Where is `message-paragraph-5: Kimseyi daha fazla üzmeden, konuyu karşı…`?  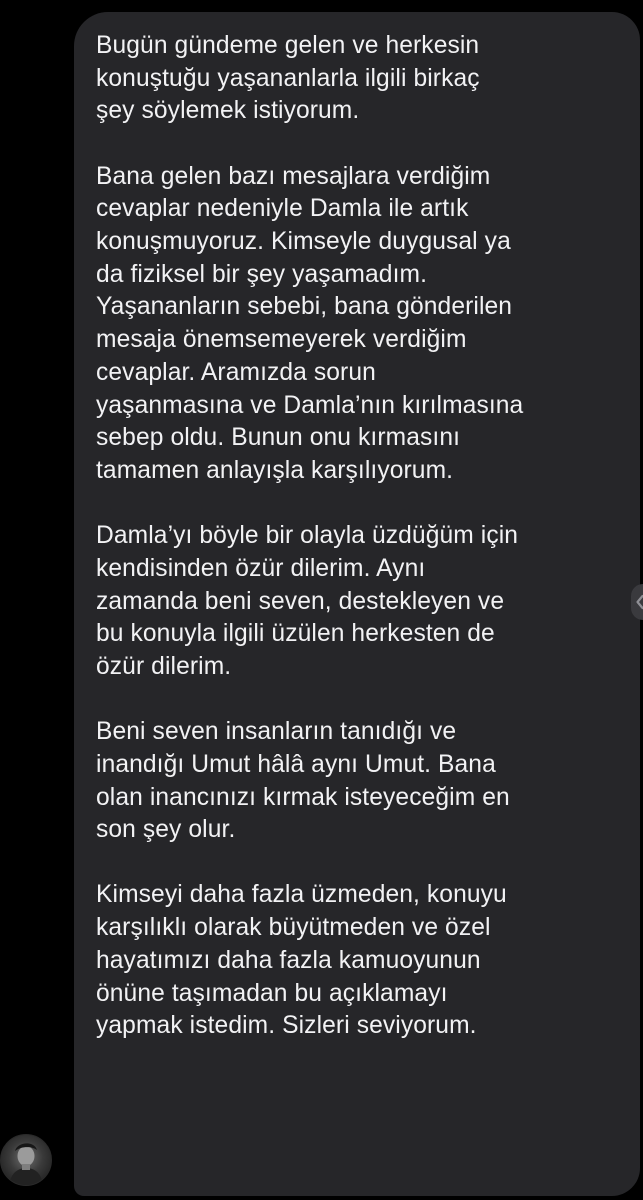
message-paragraph-5: Kimseyi daha fazla üzmeden, konuyu karşı… is located at coordinates (301, 960).